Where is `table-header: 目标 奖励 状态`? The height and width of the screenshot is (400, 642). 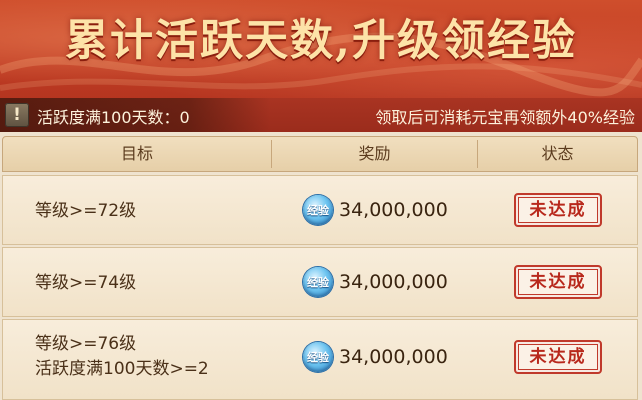 table-header: 目标 奖励 状态 is located at coordinates (320, 154).